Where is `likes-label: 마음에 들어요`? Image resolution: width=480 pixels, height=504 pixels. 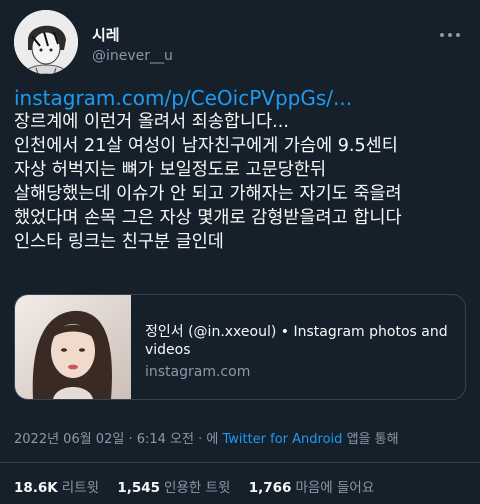
likes-label: 마음에 들어요 is located at coordinates (335, 488).